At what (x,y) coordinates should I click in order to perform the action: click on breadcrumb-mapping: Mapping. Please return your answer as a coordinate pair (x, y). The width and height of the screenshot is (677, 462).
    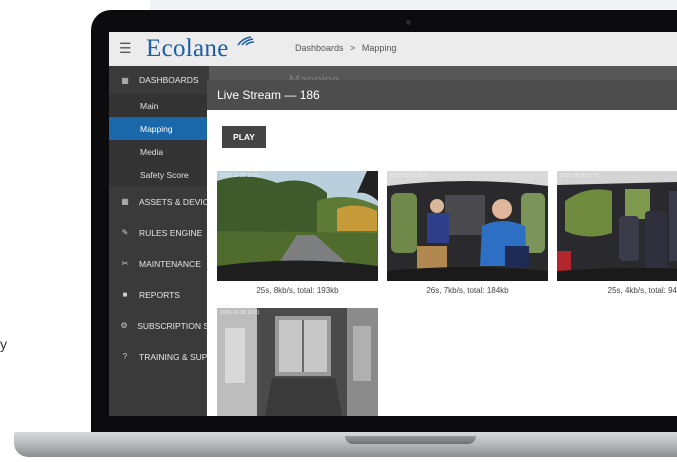
    Looking at the image, I should click on (379, 48).